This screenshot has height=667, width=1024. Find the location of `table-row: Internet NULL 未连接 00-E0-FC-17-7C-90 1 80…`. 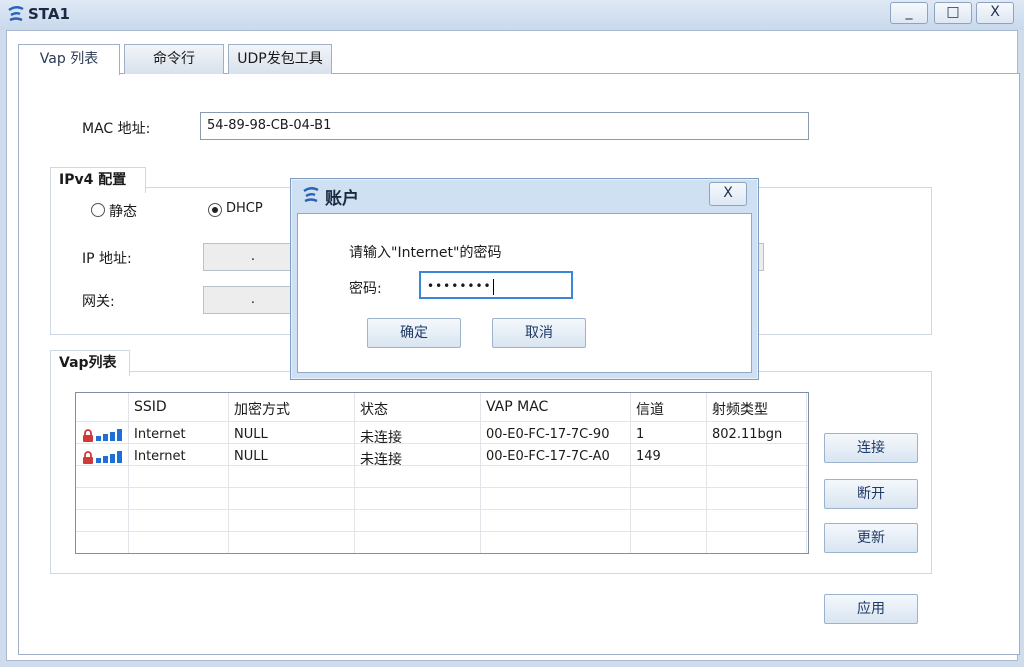

table-row: Internet NULL 未连接 00-E0-FC-17-7C-90 1 80… is located at coordinates (442, 437).